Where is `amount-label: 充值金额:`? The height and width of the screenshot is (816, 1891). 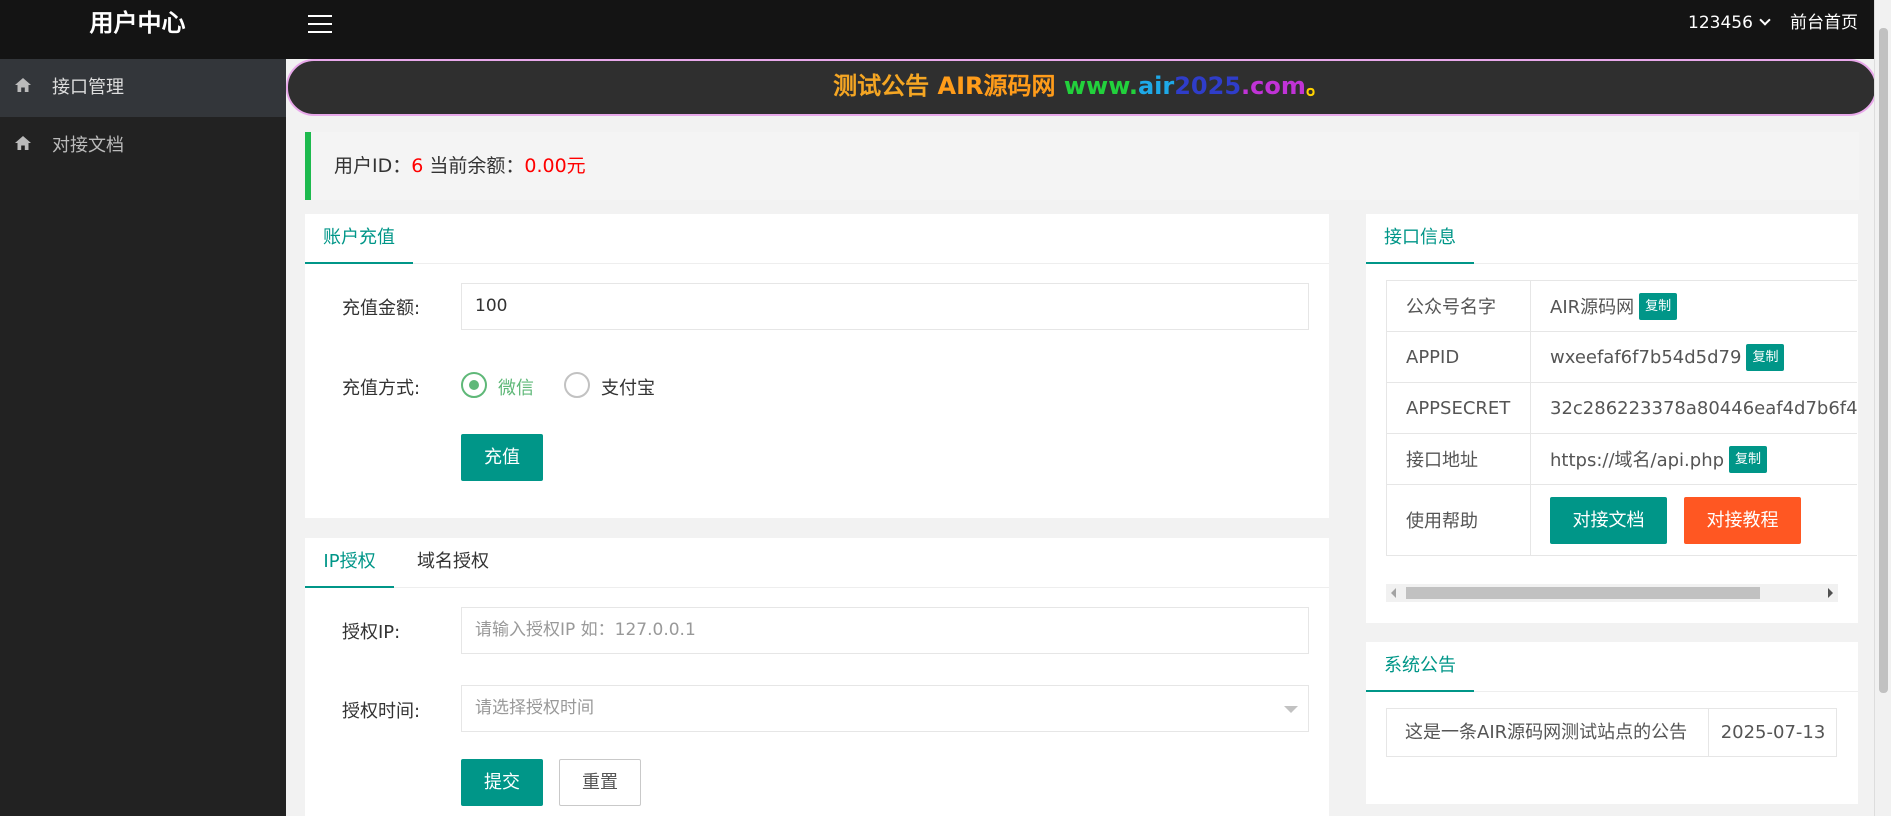 amount-label: 充值金额: is located at coordinates (381, 308).